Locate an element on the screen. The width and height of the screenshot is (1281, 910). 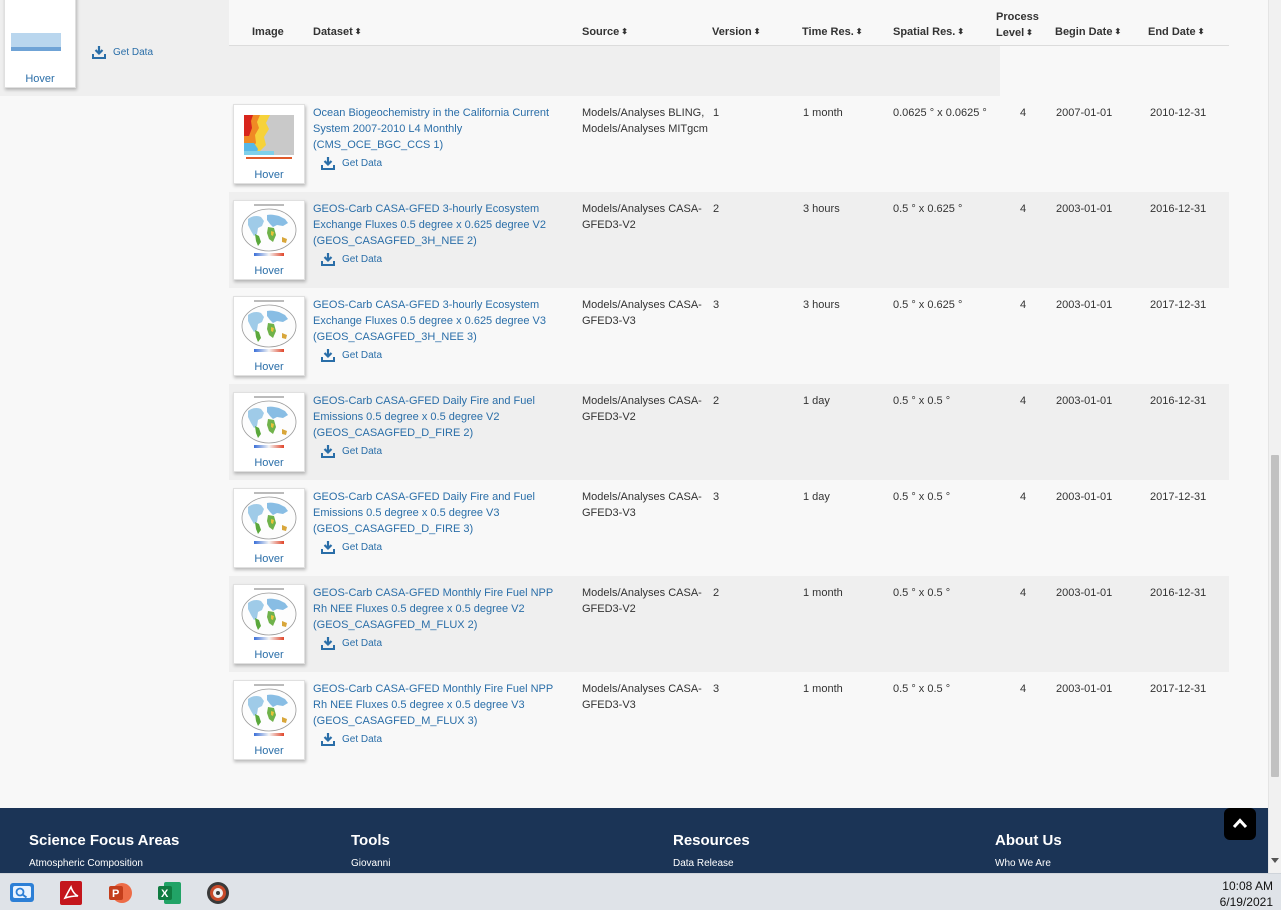
column-header-dataset: Dataset ⬍ is located at coordinates (337, 32).